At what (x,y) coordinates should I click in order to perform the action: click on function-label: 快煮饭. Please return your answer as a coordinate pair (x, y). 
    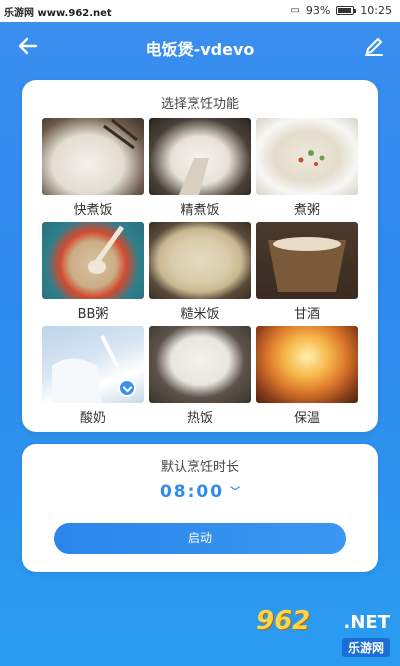
    Looking at the image, I should click on (93, 210).